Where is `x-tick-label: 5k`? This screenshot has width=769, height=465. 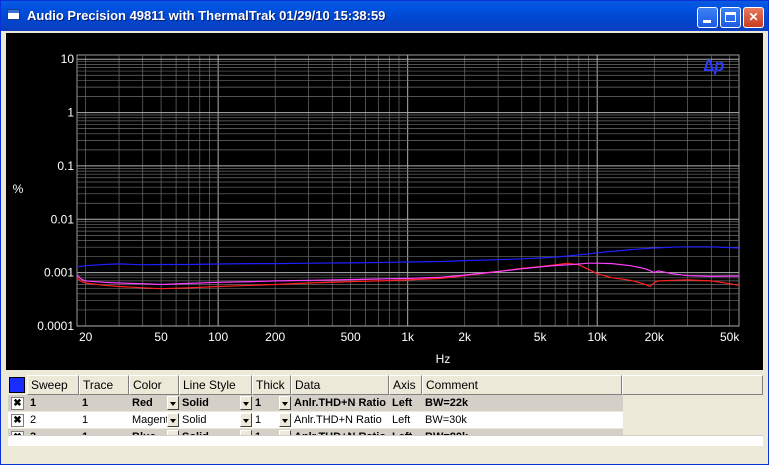
x-tick-label: 5k is located at coordinates (541, 337).